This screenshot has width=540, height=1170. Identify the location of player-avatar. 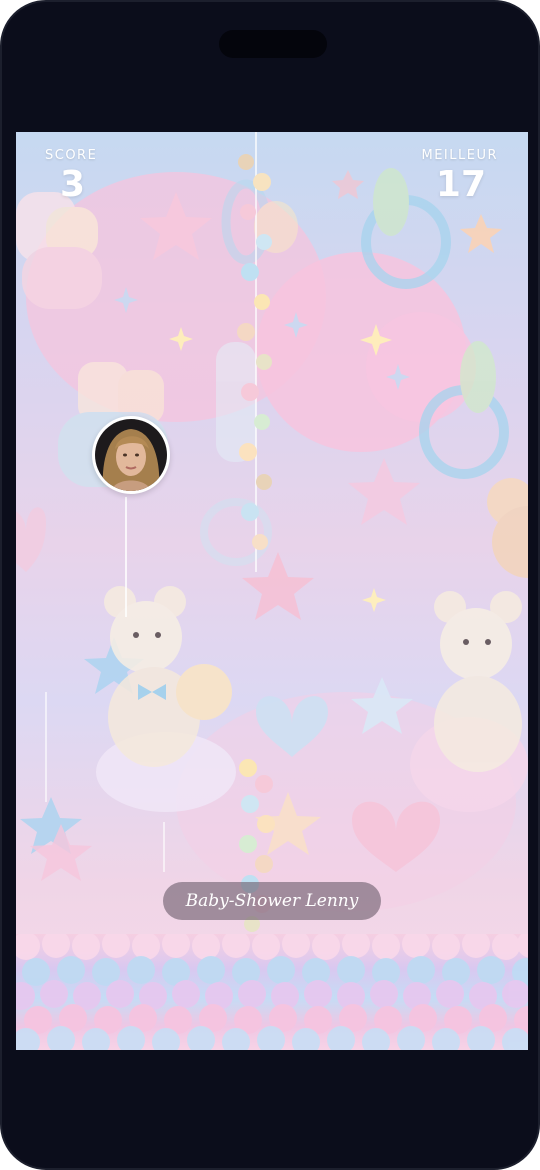
(131, 455).